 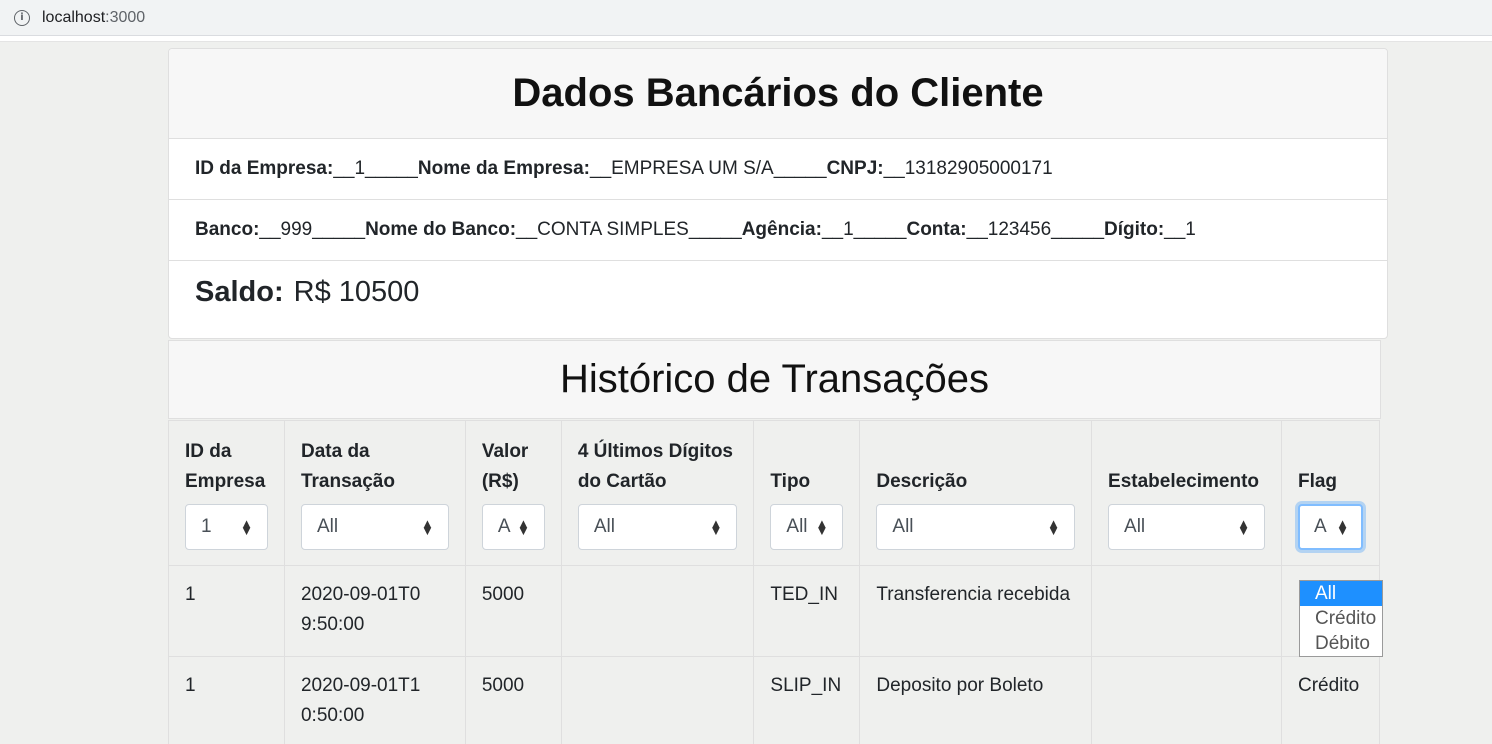 I want to click on value-filter: A ▲ ▼, so click(x=513, y=527).